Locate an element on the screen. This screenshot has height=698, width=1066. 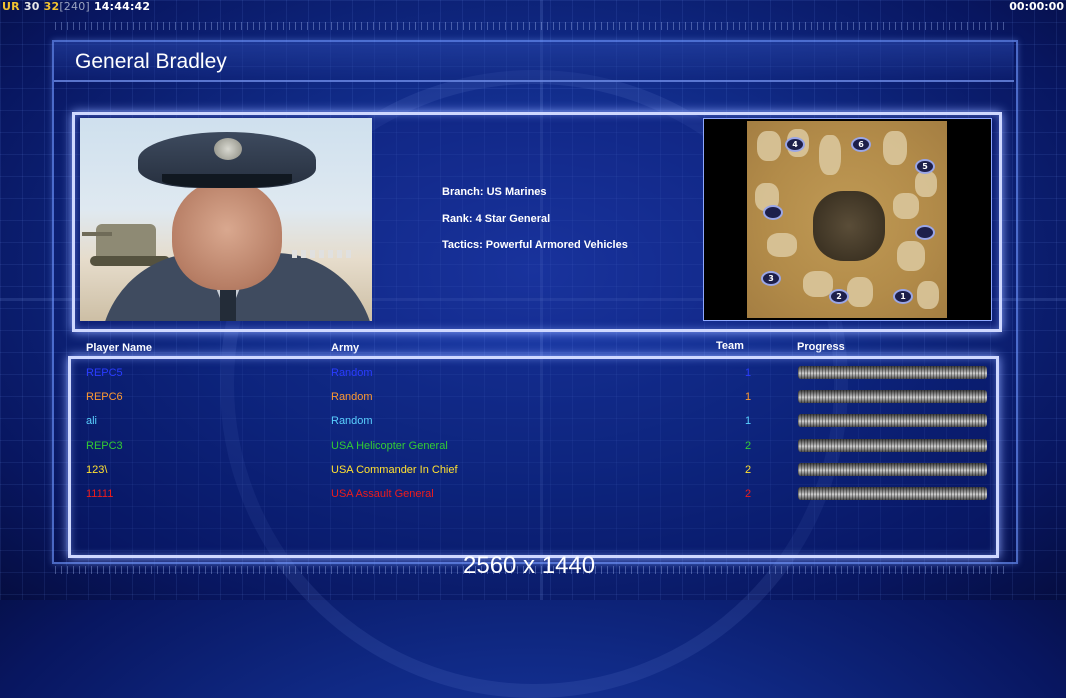
player-army: USA Commander In Chief is located at coordinates (394, 469).